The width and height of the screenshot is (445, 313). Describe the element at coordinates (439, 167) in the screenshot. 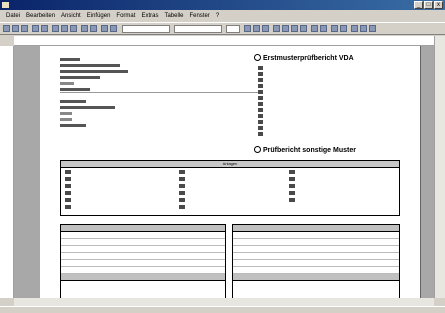

I see `vertical-scrollbar` at that location.